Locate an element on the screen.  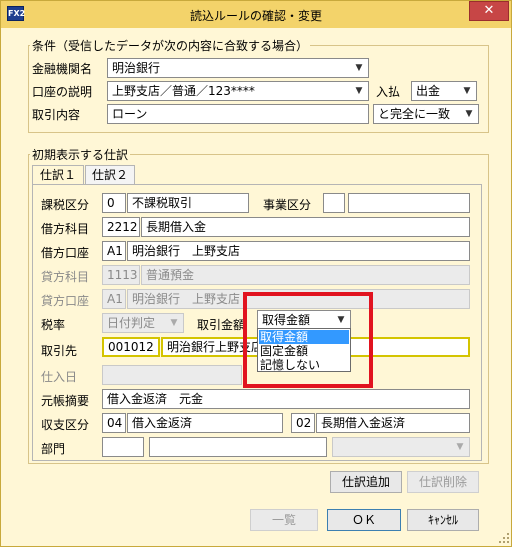
tax-category-label: 課税区分 is located at coordinates (65, 205).